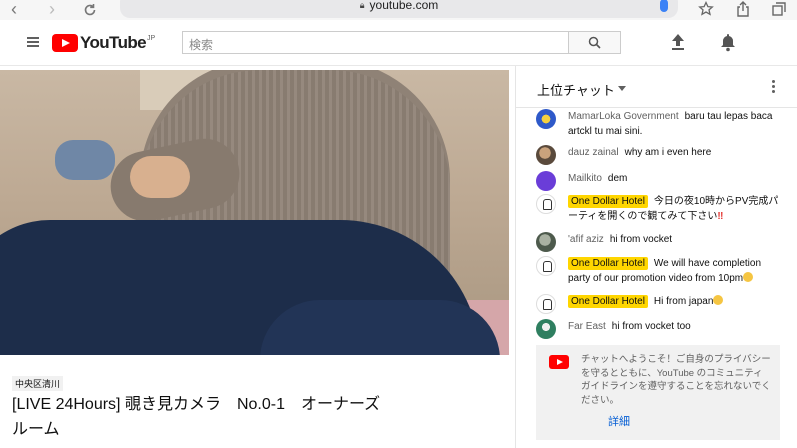  What do you see at coordinates (14, 9) in the screenshot?
I see `back-icon: ‹` at bounding box center [14, 9].